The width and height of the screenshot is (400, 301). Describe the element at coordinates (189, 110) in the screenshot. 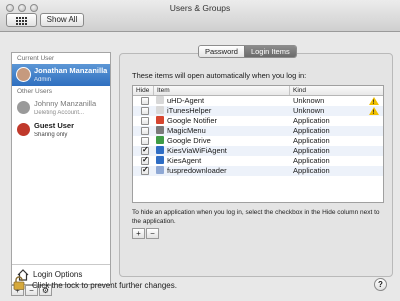

I see `item-name: iTunesHelper` at that location.